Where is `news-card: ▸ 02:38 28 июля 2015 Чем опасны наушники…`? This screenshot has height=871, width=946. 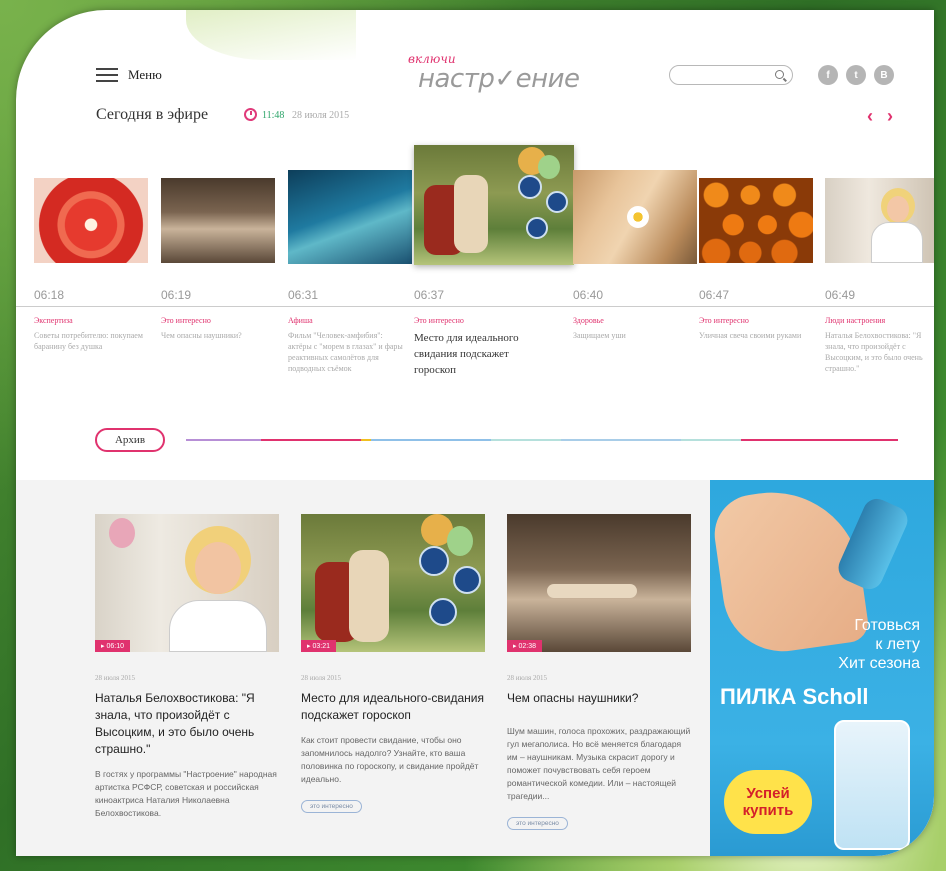 news-card: ▸ 02:38 28 июля 2015 Чем опасны наушники… is located at coordinates (600, 672).